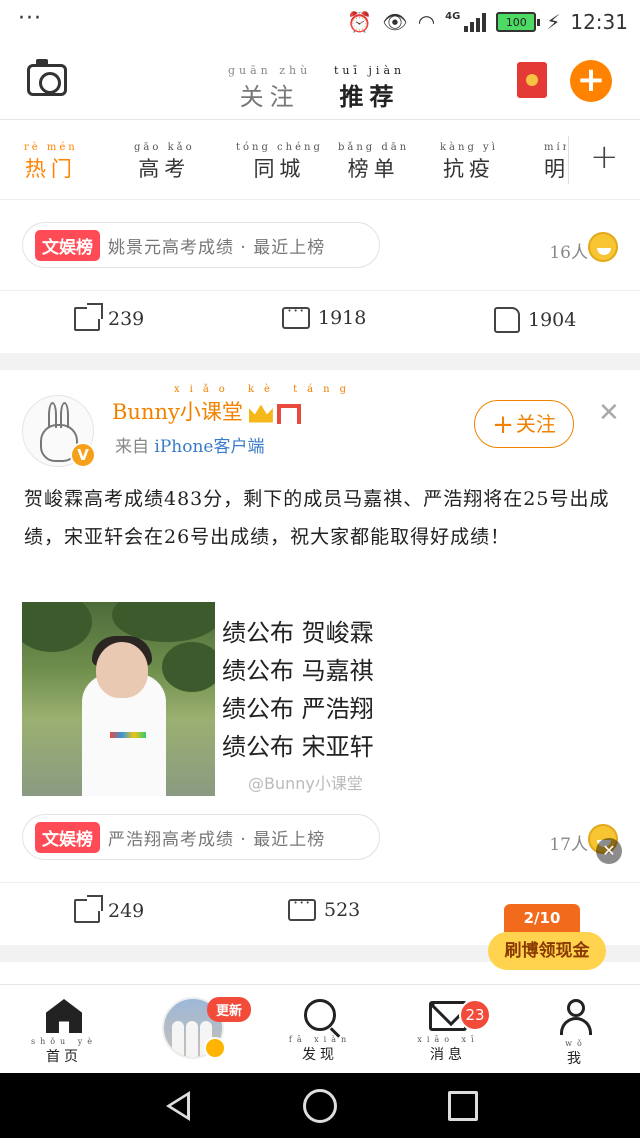 This screenshot has width=640, height=1138. What do you see at coordinates (260, 413) in the screenshot?
I see `crown-icon` at bounding box center [260, 413].